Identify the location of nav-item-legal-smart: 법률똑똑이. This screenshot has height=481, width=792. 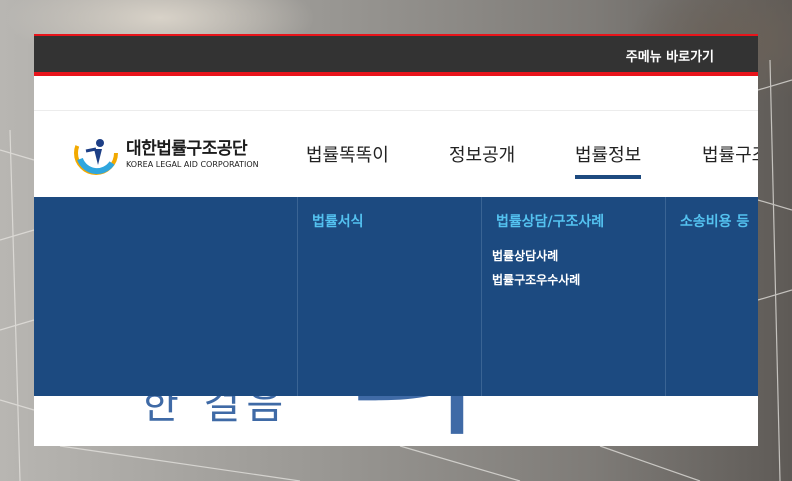
(347, 154).